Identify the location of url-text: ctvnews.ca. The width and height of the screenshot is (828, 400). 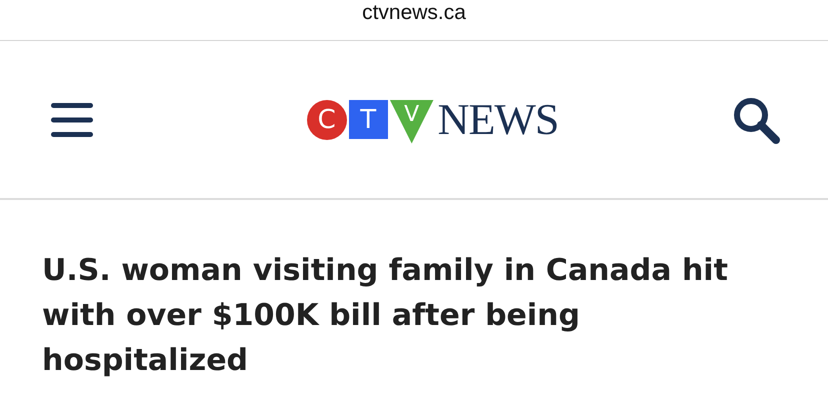
(414, 13).